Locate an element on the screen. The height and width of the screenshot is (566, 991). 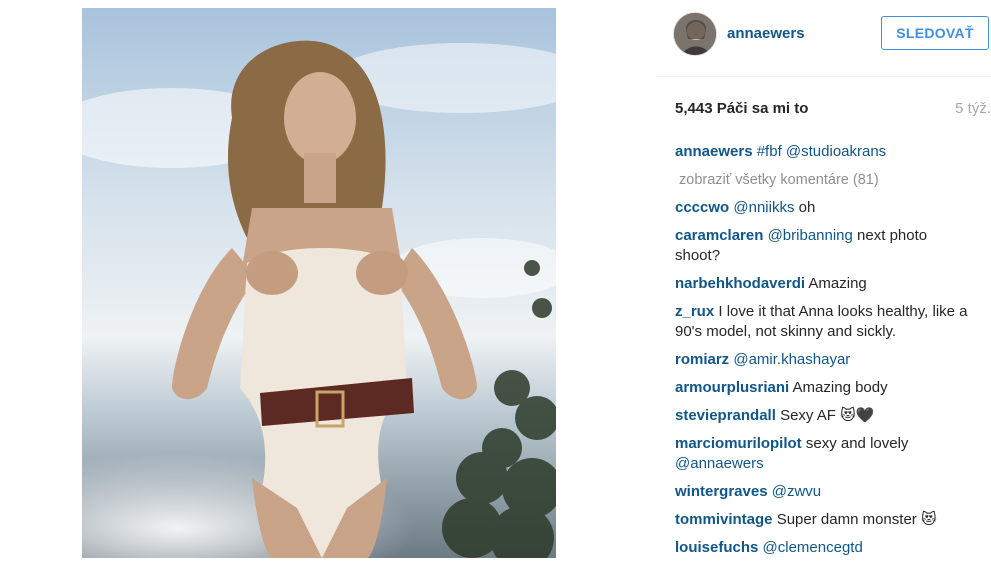
mention-link: @nniikks is located at coordinates (763, 207).